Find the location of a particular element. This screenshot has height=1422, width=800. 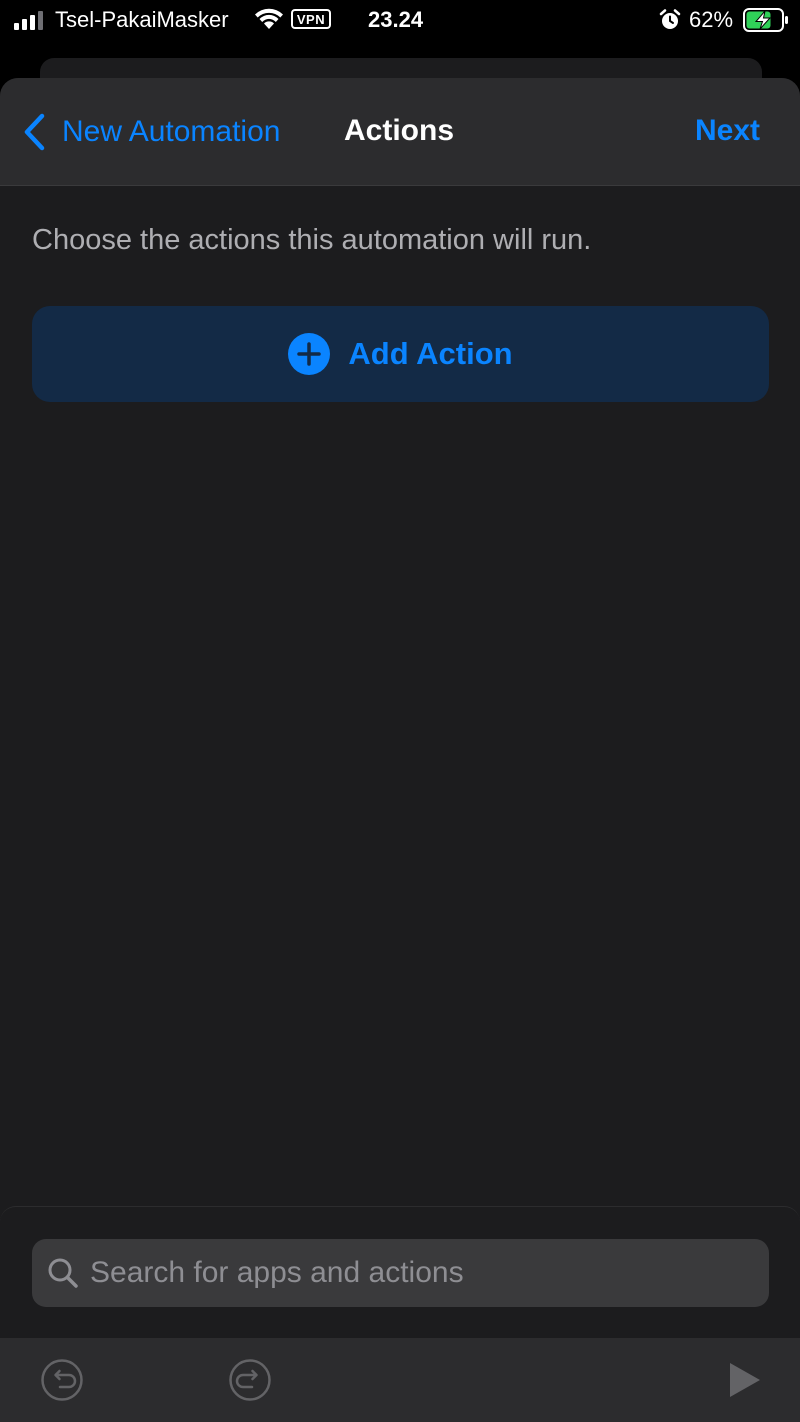

carrier-name: Tsel-PakaiMasker is located at coordinates (142, 19).